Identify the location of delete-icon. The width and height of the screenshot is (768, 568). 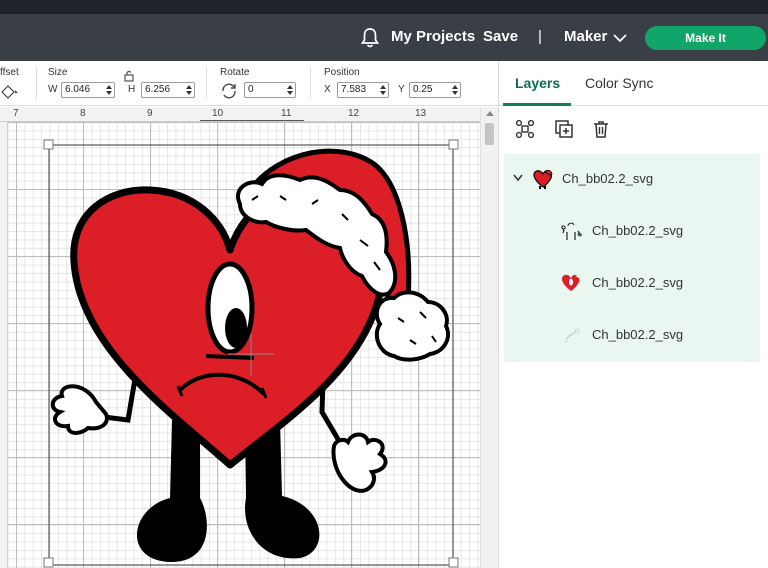
(601, 129).